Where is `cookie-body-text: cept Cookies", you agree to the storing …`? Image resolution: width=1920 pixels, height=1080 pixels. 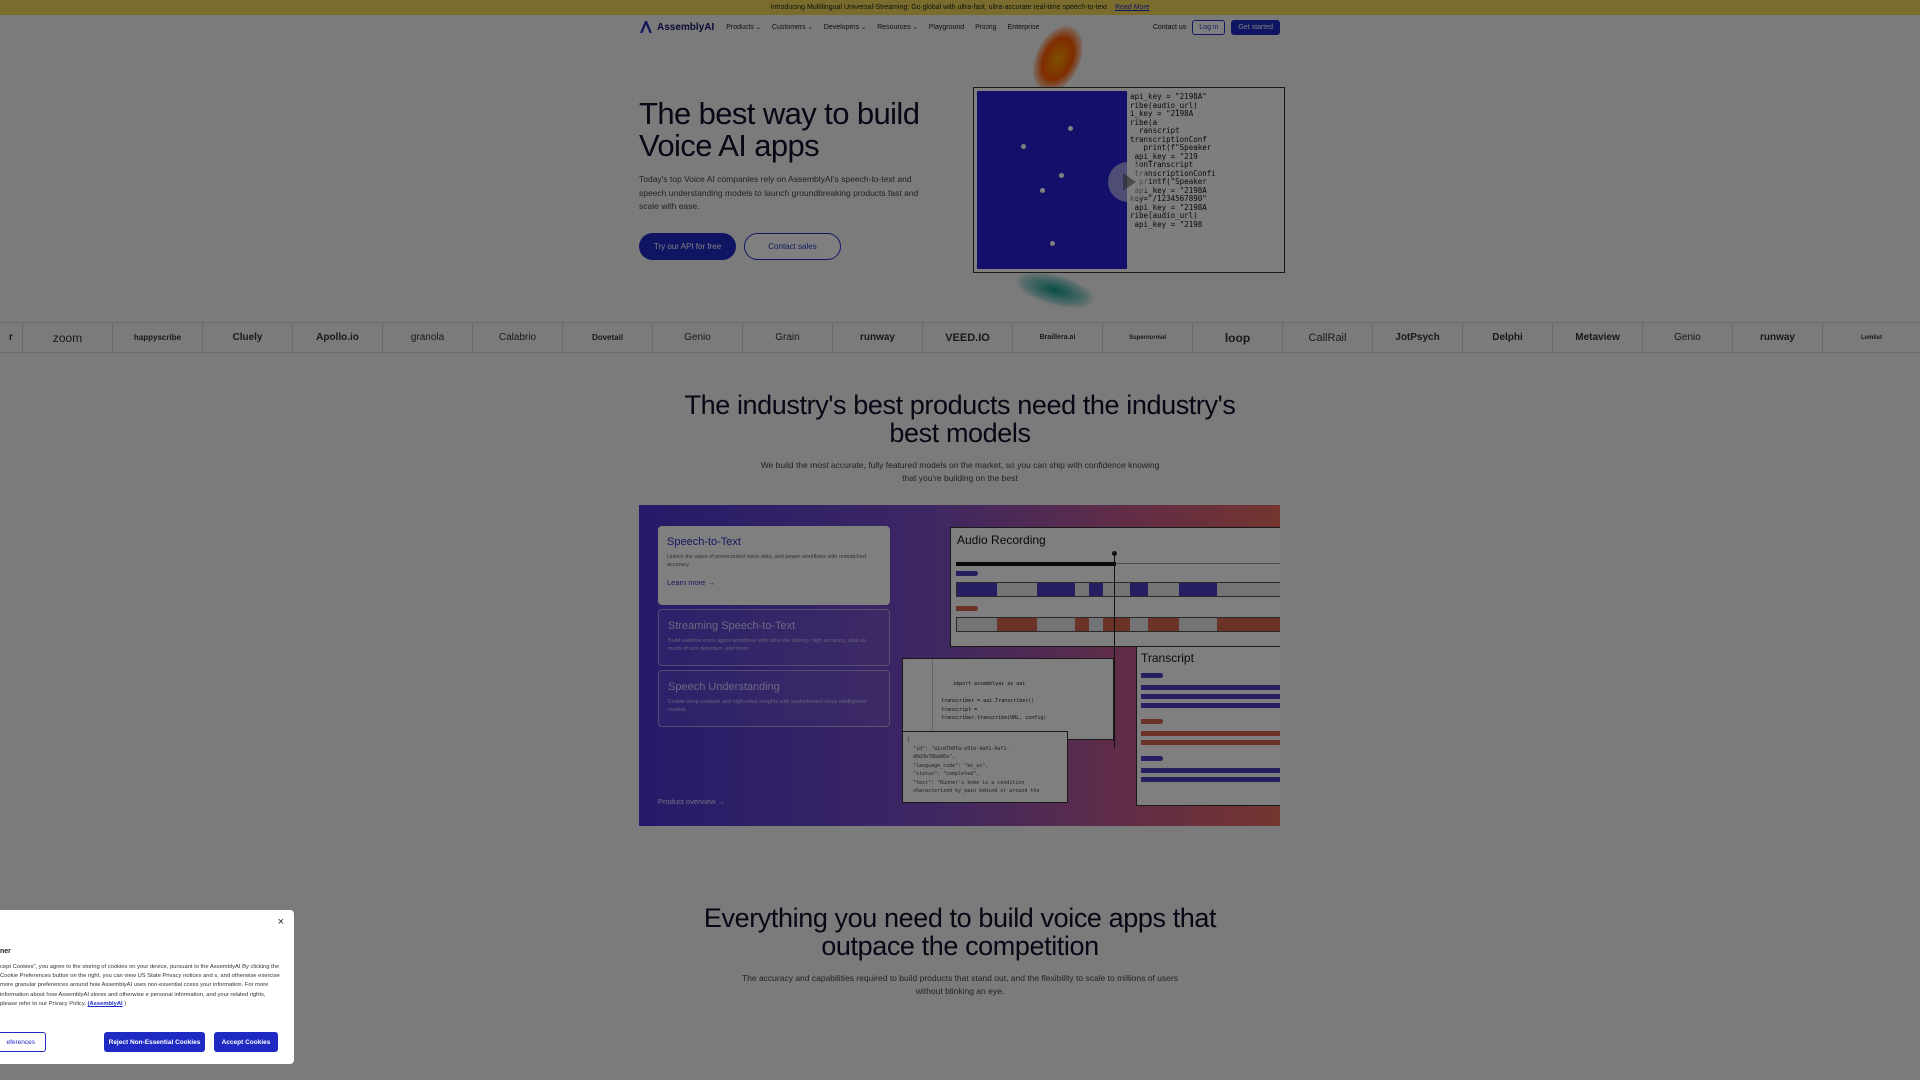
cookie-body-text: cept Cookies", you agree to the storing … is located at coordinates (140, 985).